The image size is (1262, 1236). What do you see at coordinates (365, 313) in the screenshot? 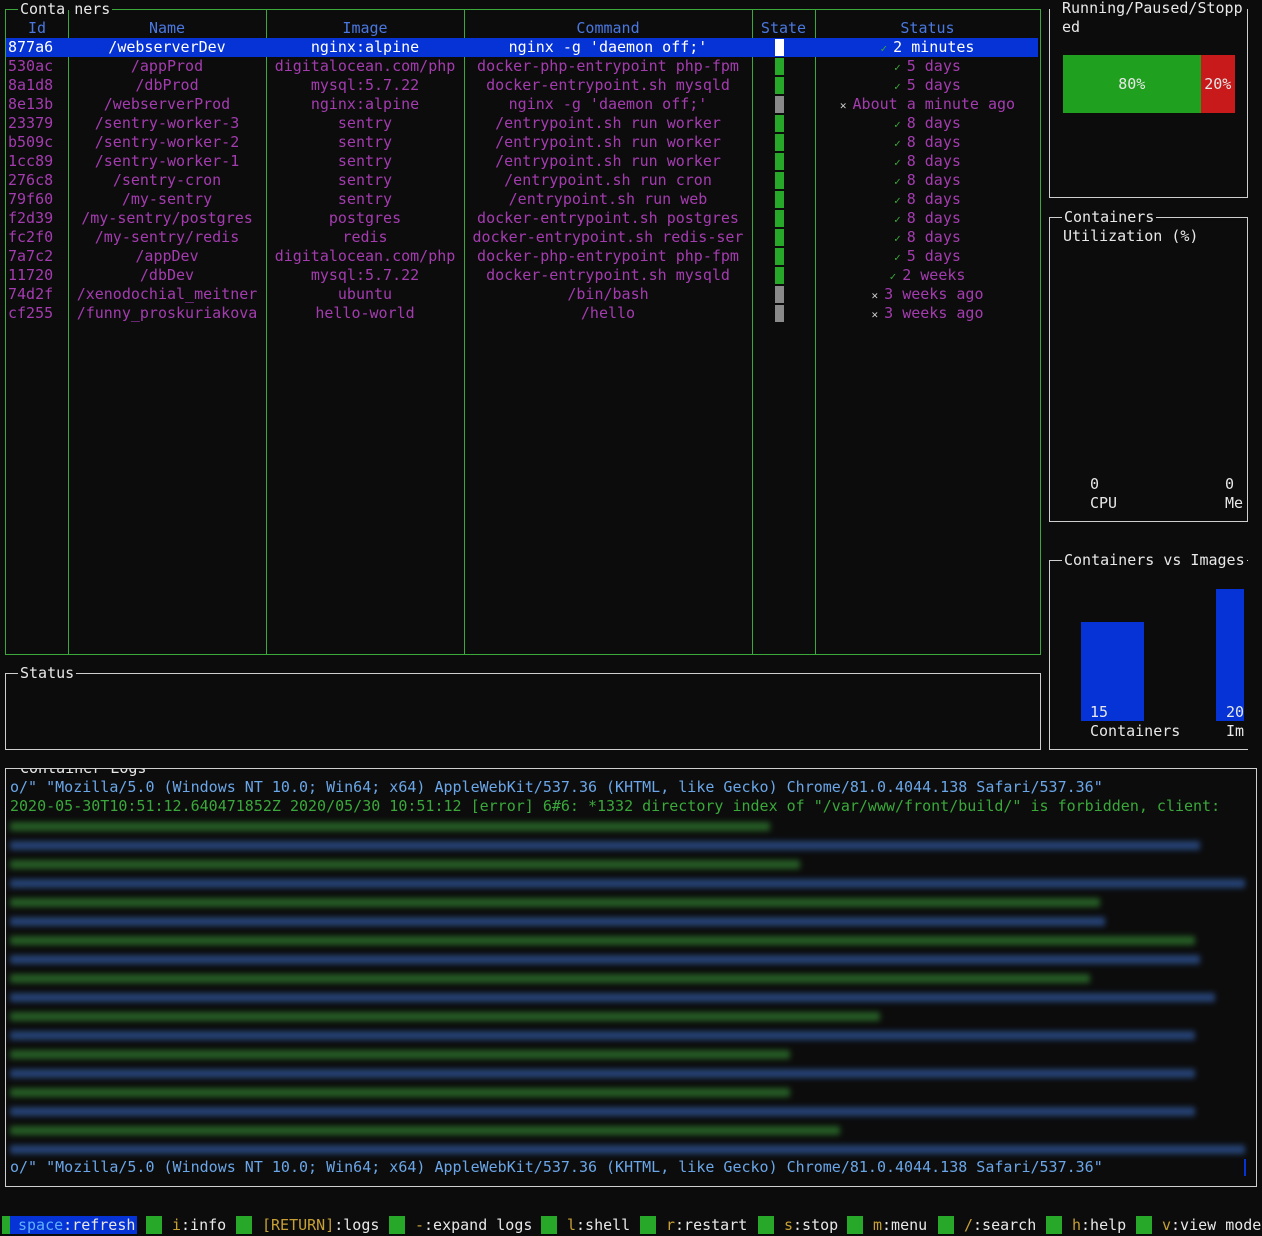
I see `cell-image: hello-world` at bounding box center [365, 313].